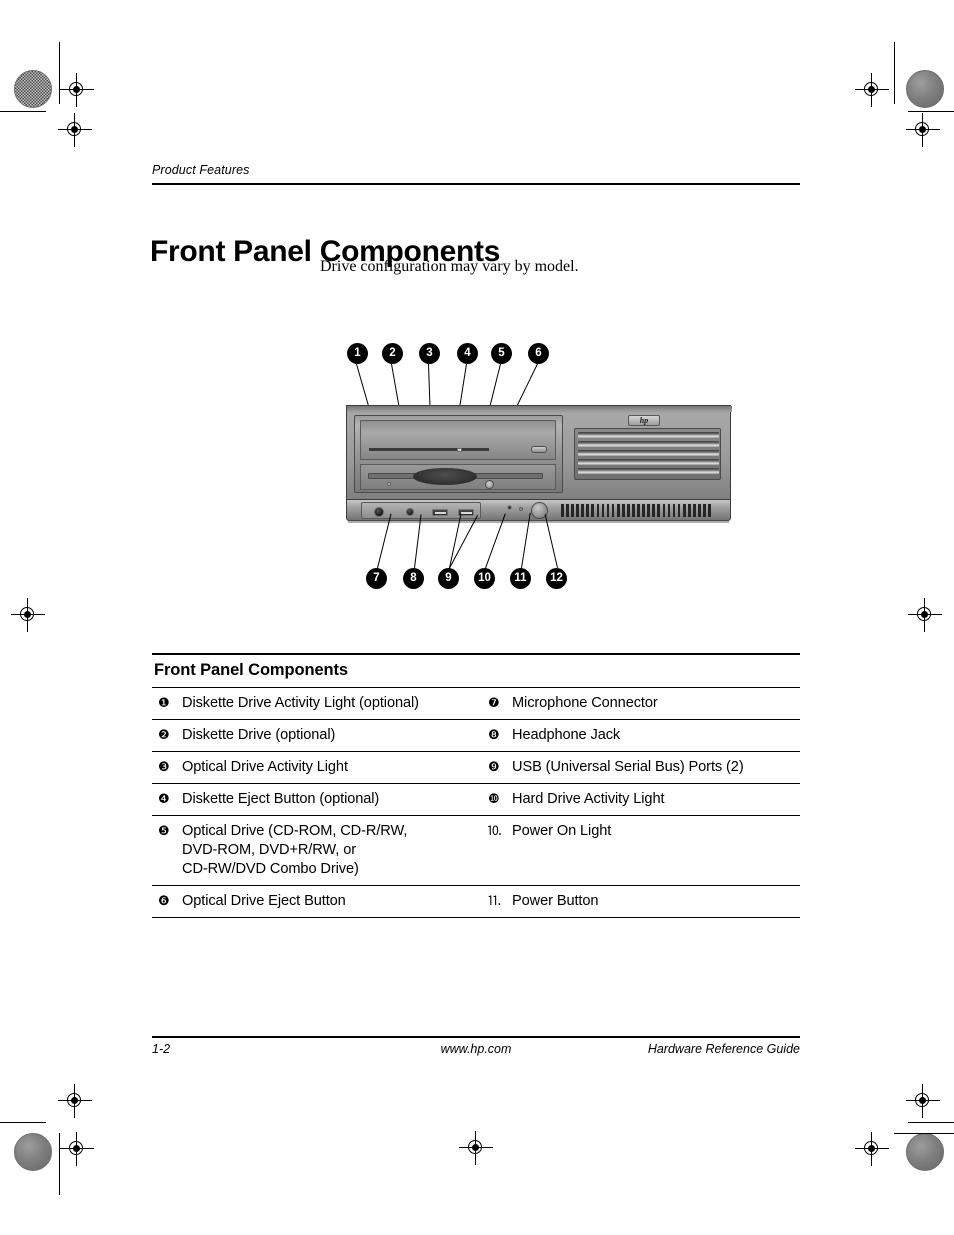  Describe the element at coordinates (357, 353) in the screenshot. I see `callout-1: 1` at that location.